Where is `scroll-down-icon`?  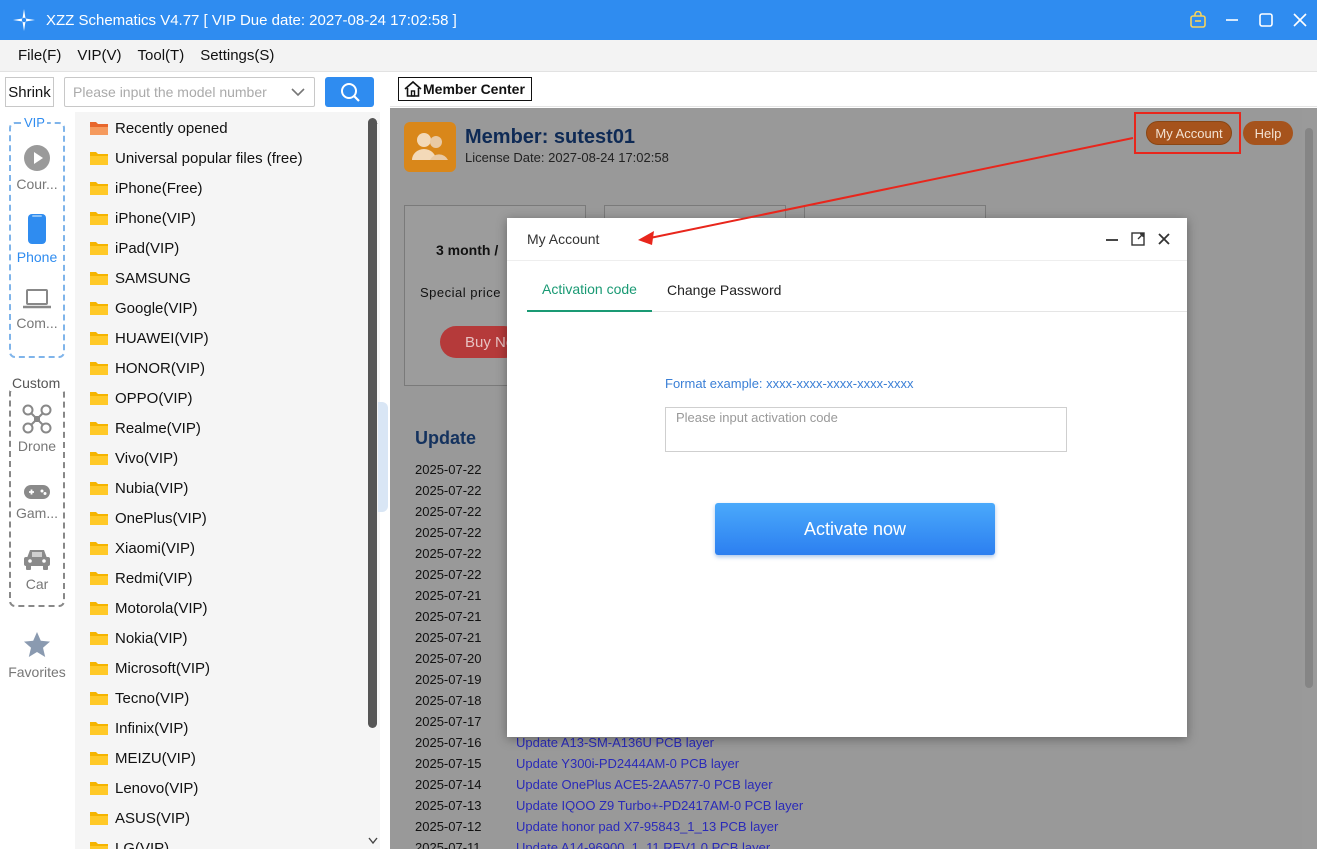
scroll-down-icon is located at coordinates (373, 841).